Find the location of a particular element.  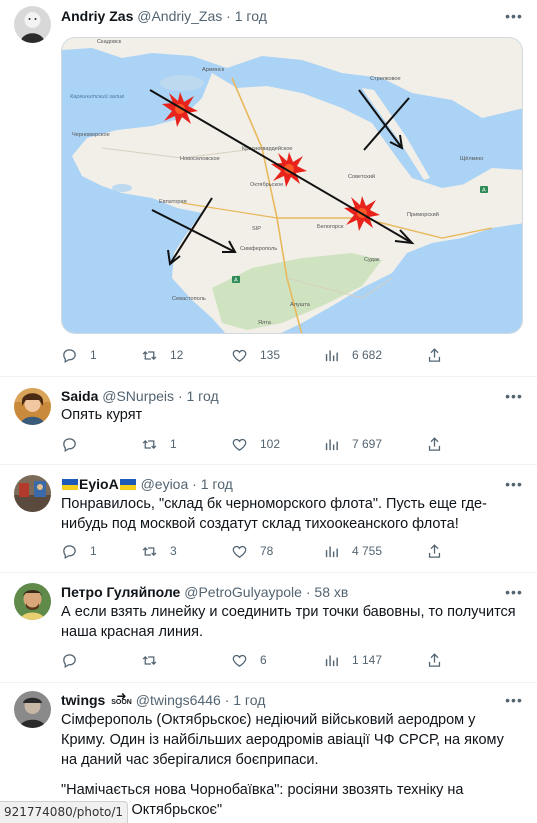

map-label-sevastopol: Севастополь is located at coordinates (189, 299).